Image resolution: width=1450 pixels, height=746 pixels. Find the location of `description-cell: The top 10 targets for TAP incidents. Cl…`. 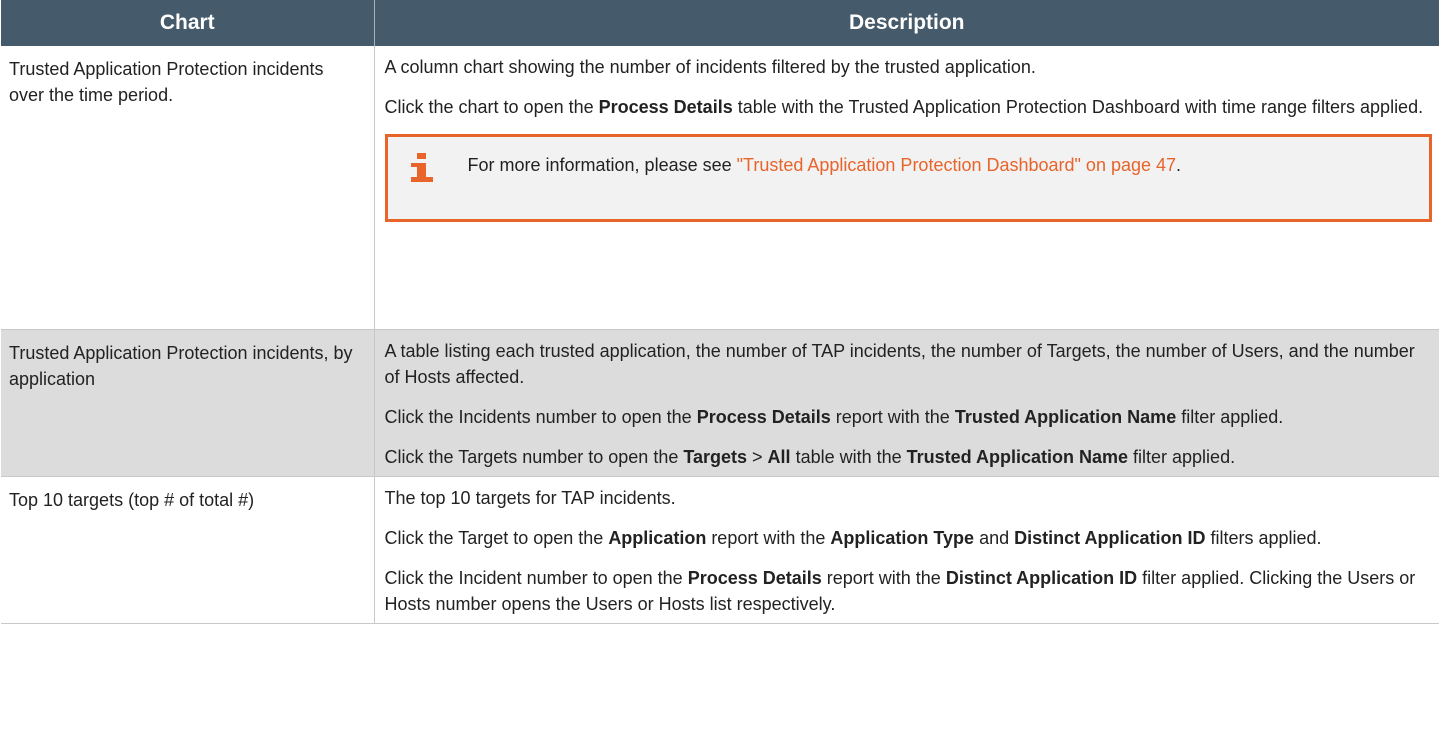

description-cell: The top 10 targets for TAP incidents. Cl… is located at coordinates (906, 550).